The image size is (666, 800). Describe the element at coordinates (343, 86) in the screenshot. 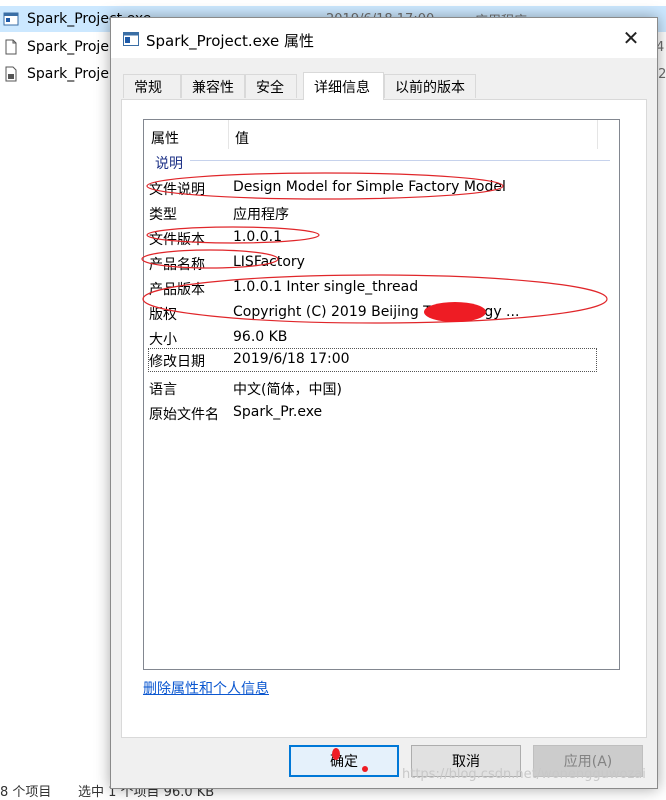

I see `tab-details: 详细信息` at that location.